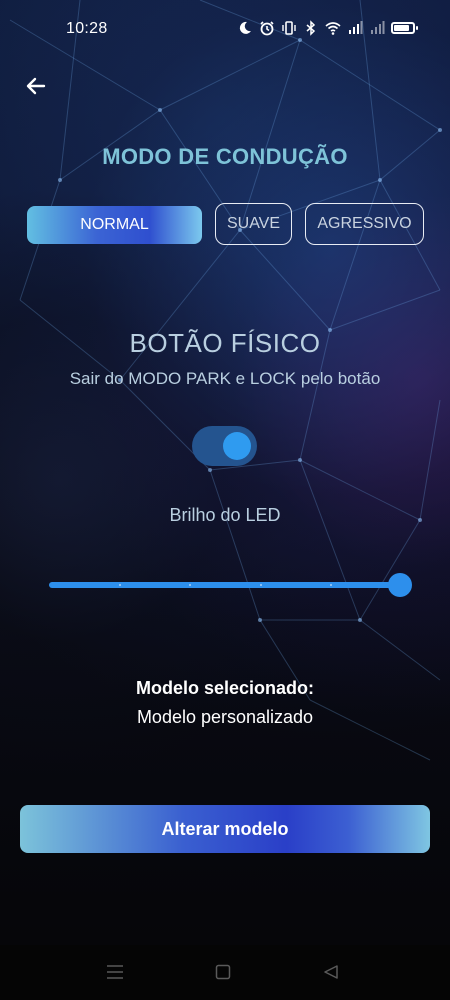  What do you see at coordinates (114, 225) in the screenshot?
I see `mode-normal-button: NORMAL` at bounding box center [114, 225].